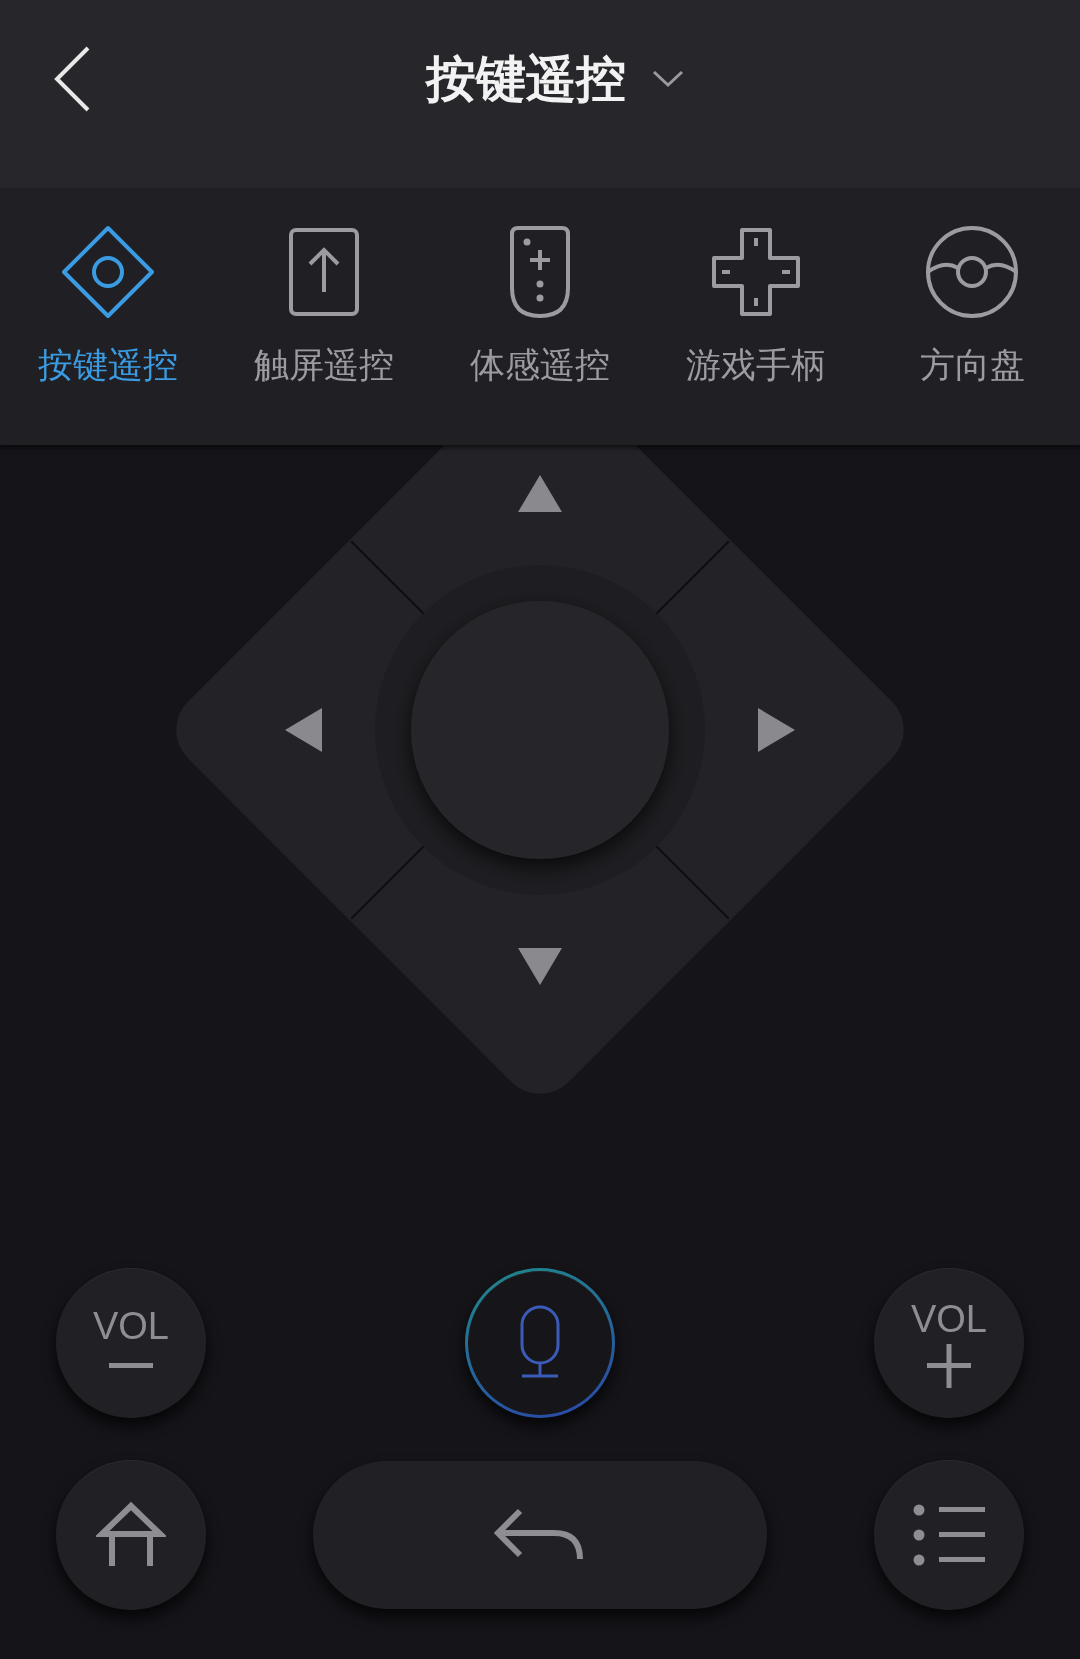  I want to click on mode-tab: 按键遥控, so click(108, 316).